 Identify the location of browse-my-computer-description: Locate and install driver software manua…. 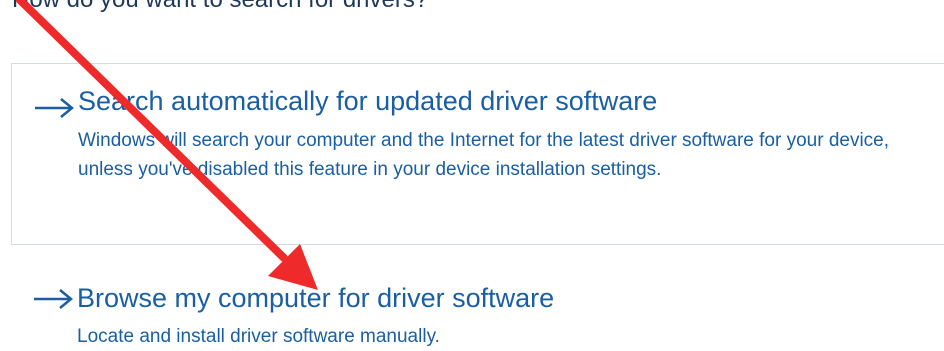
(258, 336).